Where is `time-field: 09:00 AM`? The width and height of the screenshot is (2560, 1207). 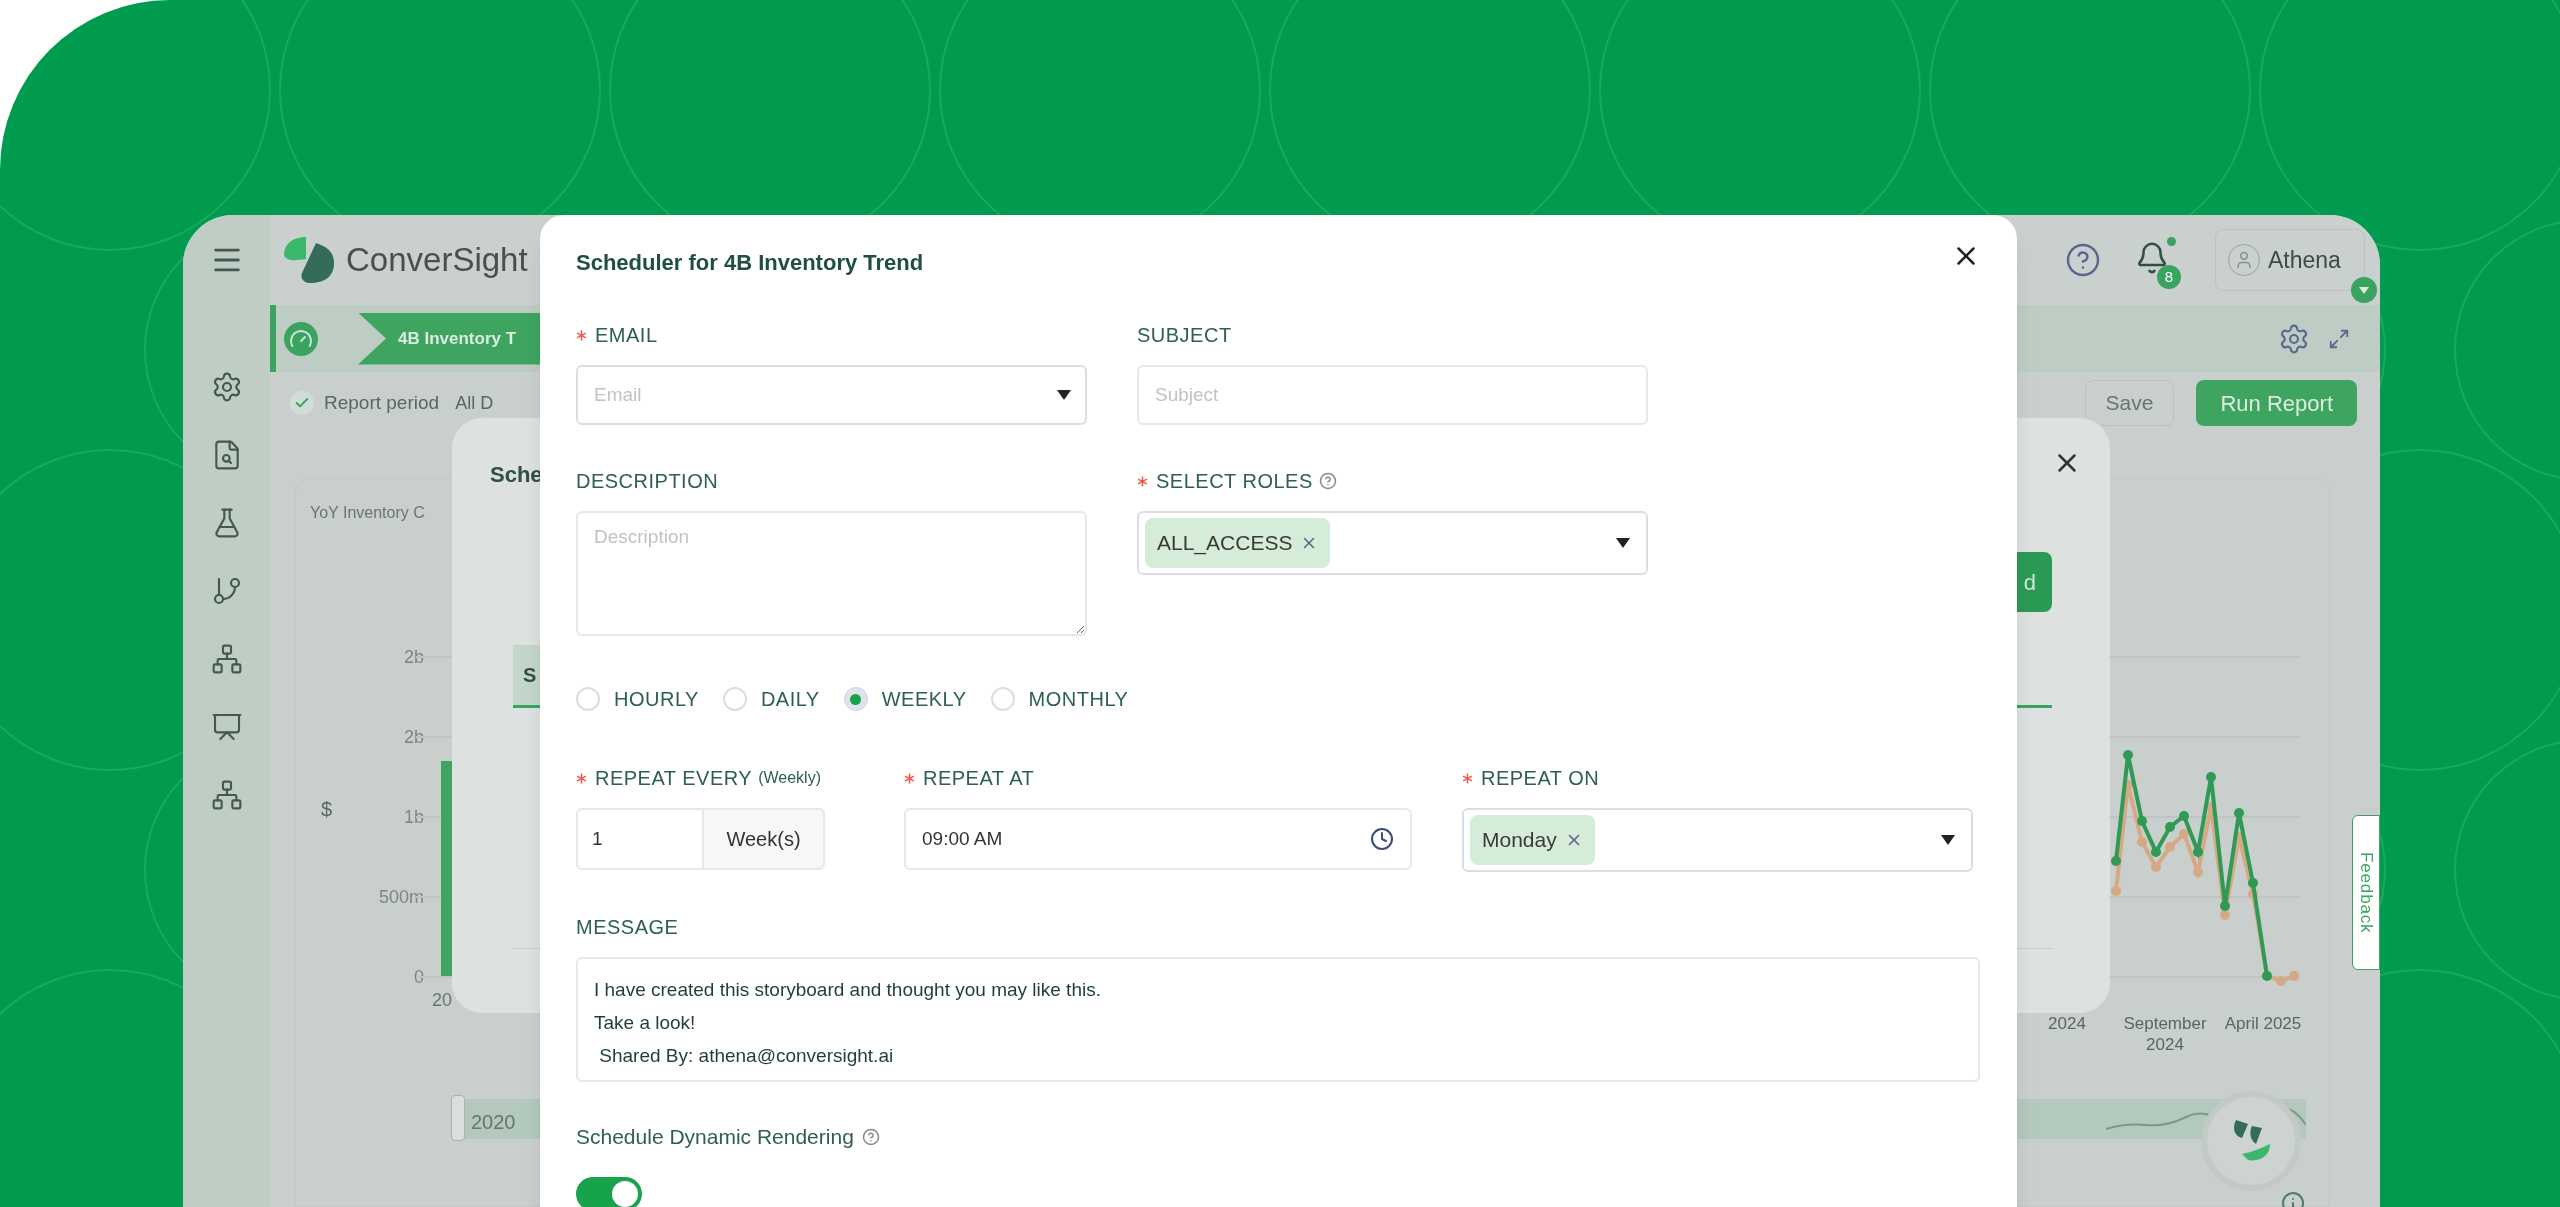
time-field: 09:00 AM is located at coordinates (1158, 839).